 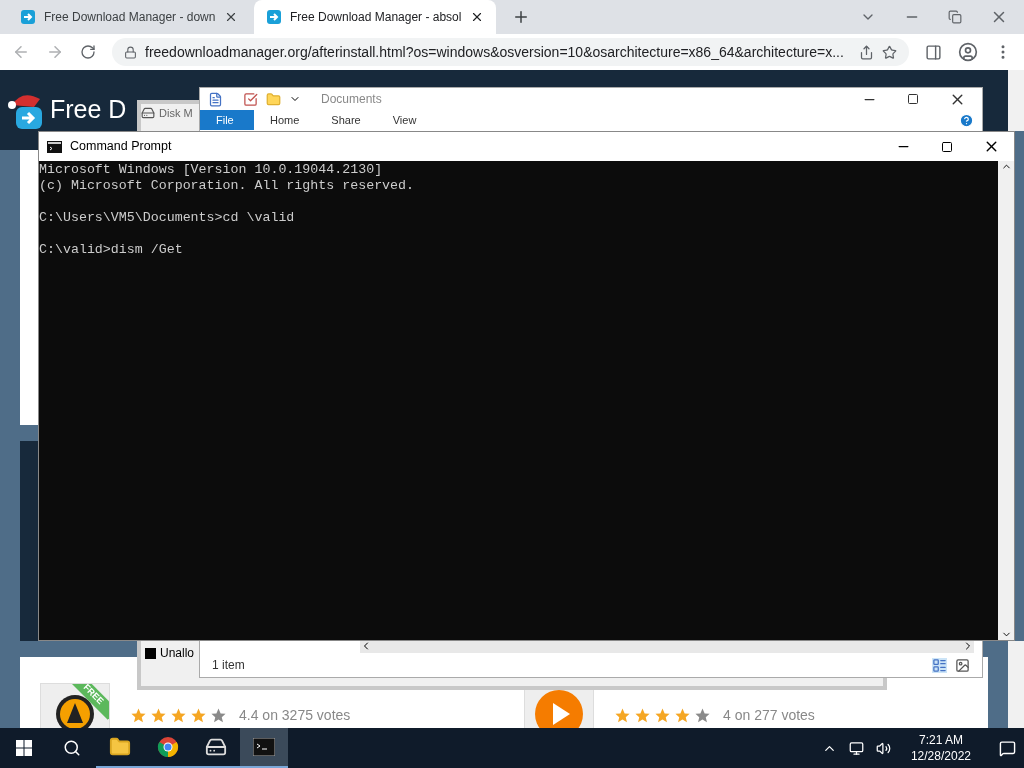 What do you see at coordinates (404, 120) in the screenshot?
I see `ribbon-tab: View` at bounding box center [404, 120].